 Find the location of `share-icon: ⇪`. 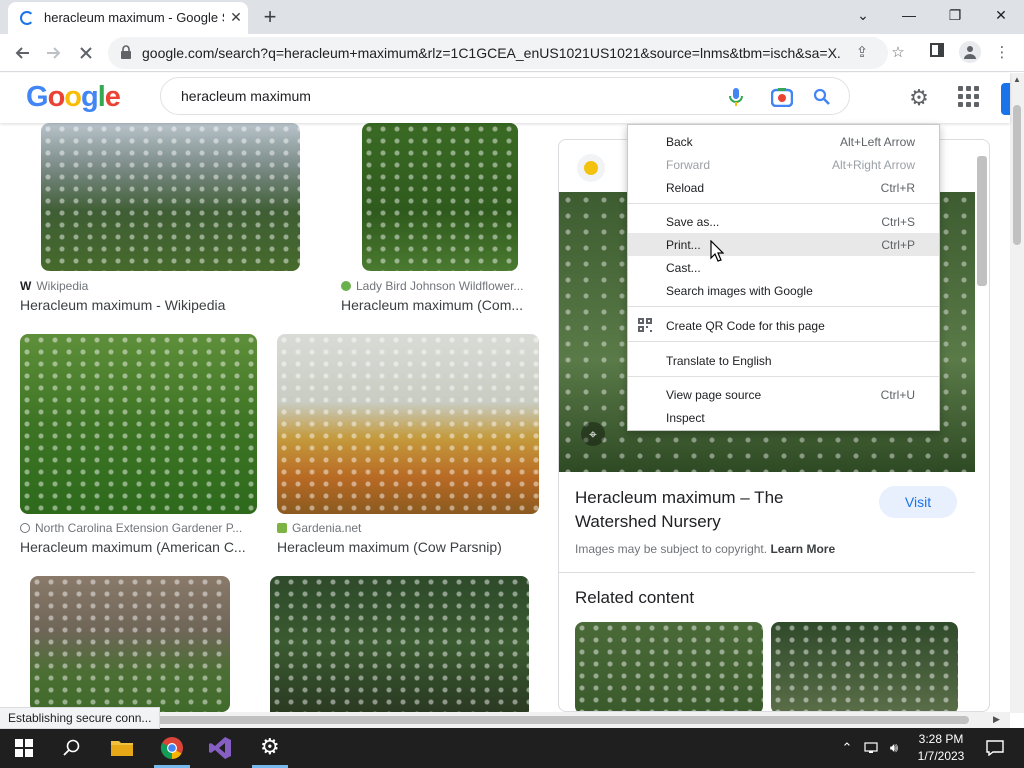

share-icon: ⇪ is located at coordinates (862, 53).